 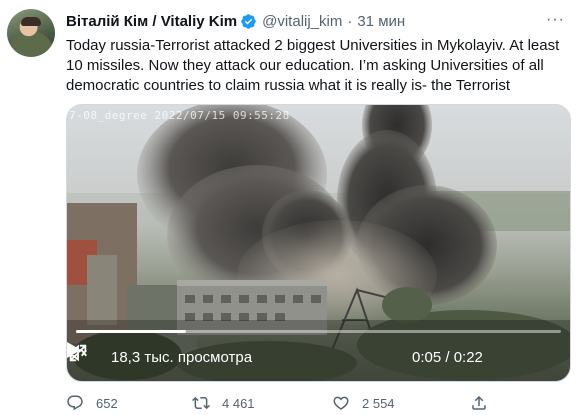 What do you see at coordinates (201, 403) in the screenshot?
I see `retweet-icon` at bounding box center [201, 403].